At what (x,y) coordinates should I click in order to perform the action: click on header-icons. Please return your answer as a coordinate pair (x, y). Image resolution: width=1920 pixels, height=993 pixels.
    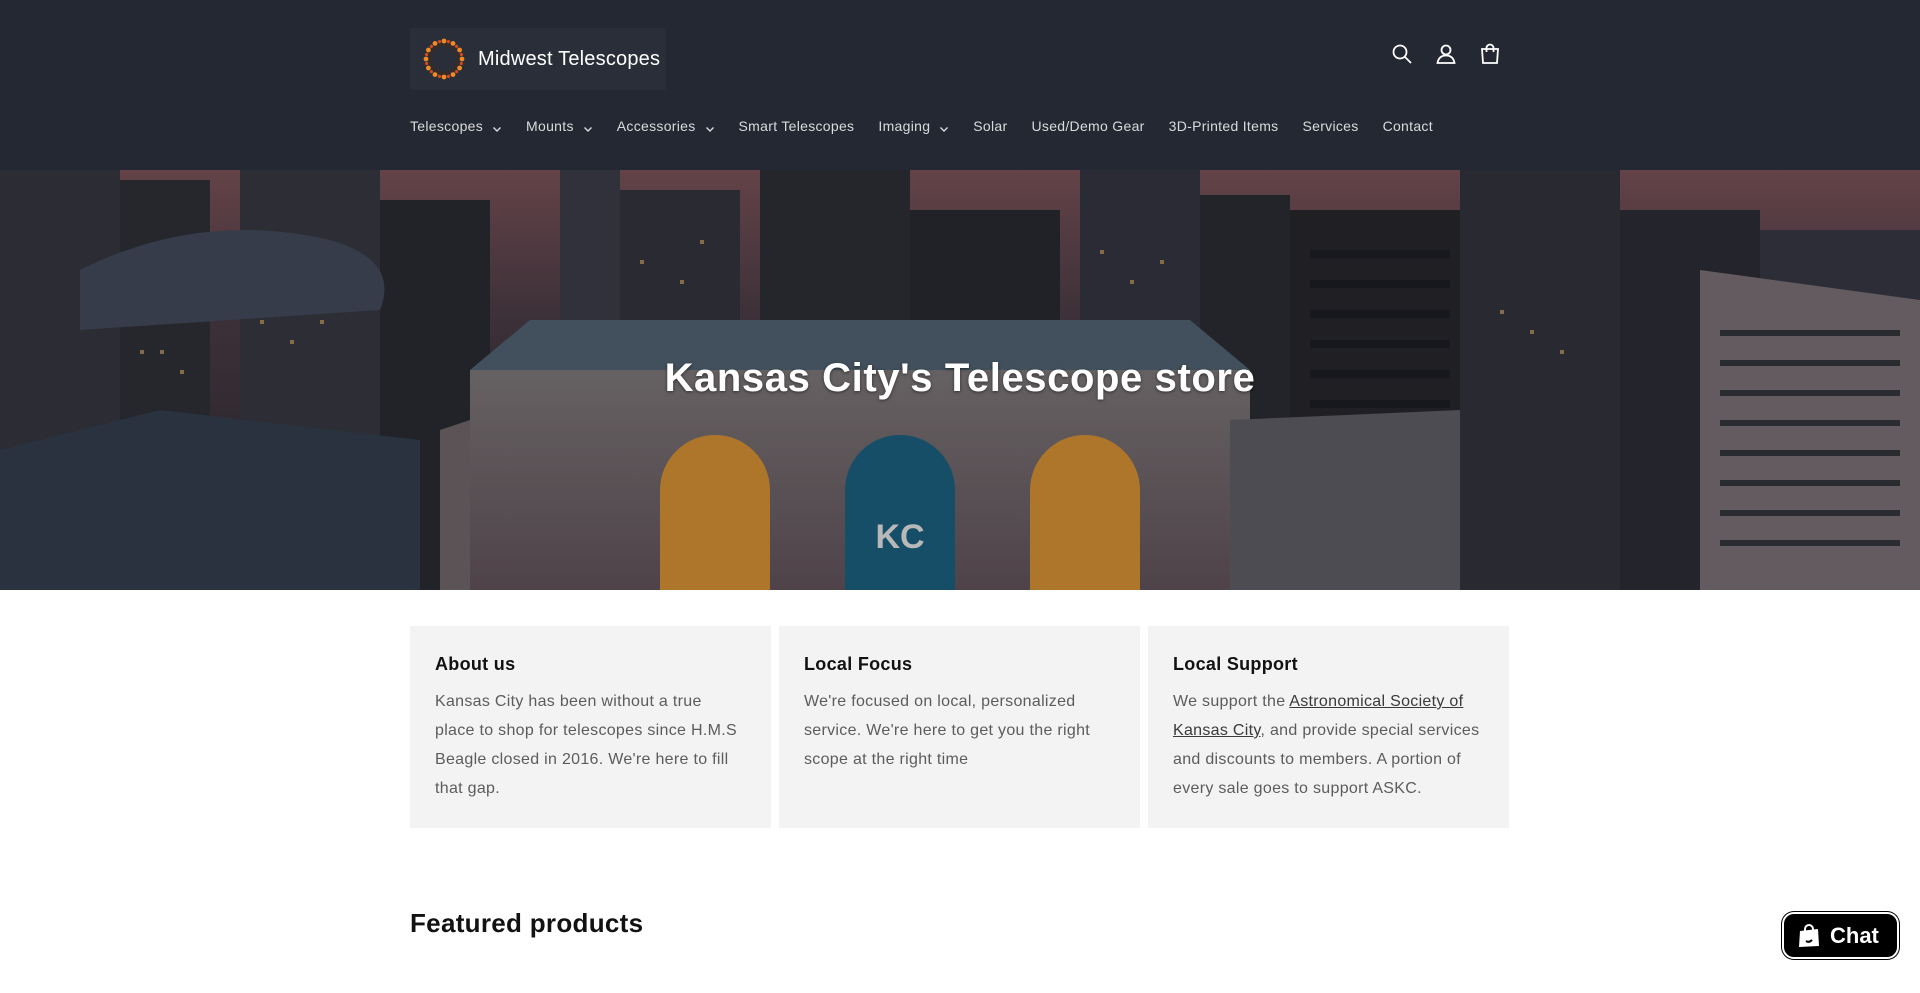
    Looking at the image, I should click on (1446, 54).